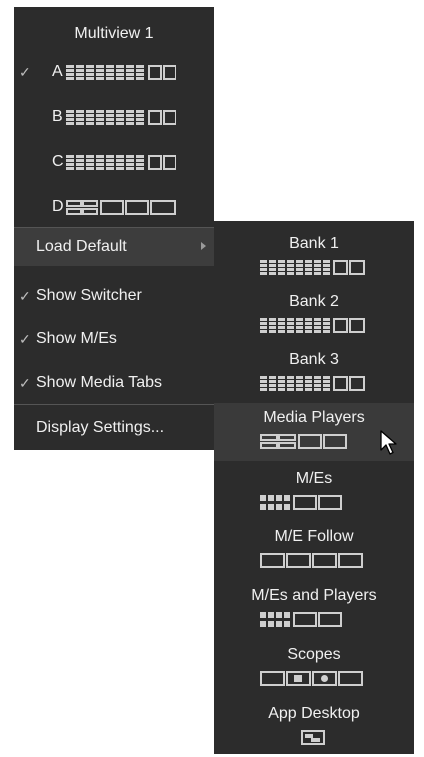  Describe the element at coordinates (301, 619) in the screenshot. I see `mes-and-players-layout-icon` at that location.